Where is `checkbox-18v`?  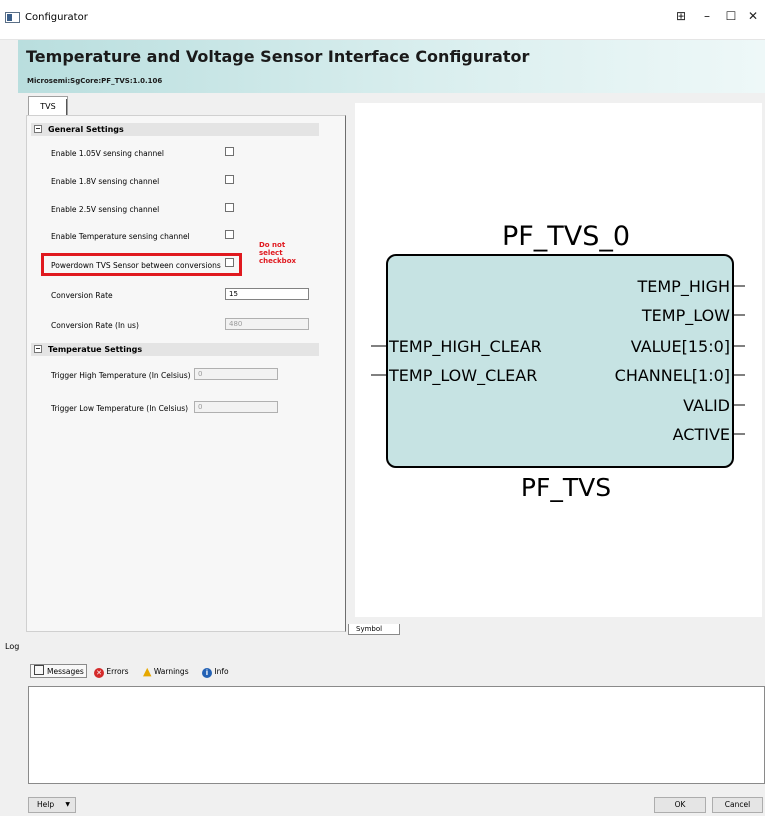
checkbox-18v is located at coordinates (229, 179).